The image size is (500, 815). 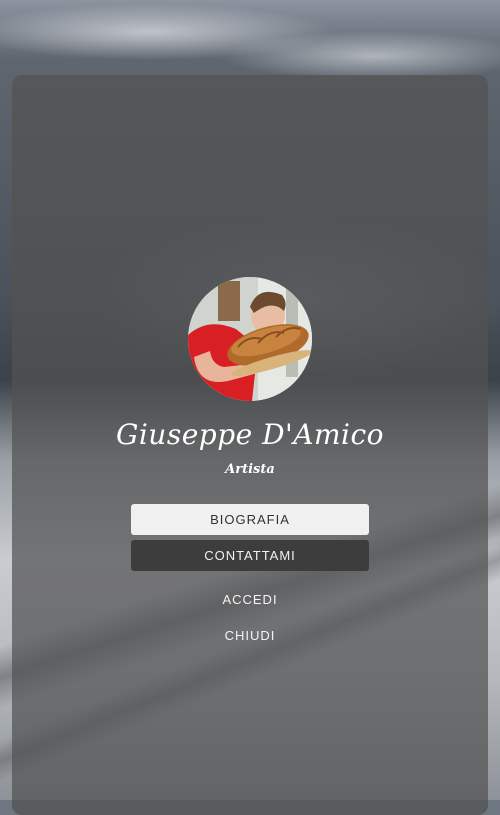 I want to click on biography-button: BIOGRAFIA, so click(x=250, y=519).